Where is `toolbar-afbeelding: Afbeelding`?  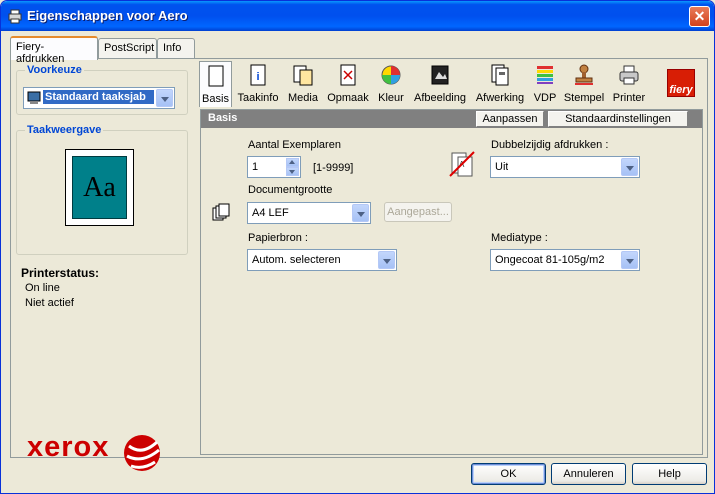 toolbar-afbeelding: Afbeelding is located at coordinates (440, 84).